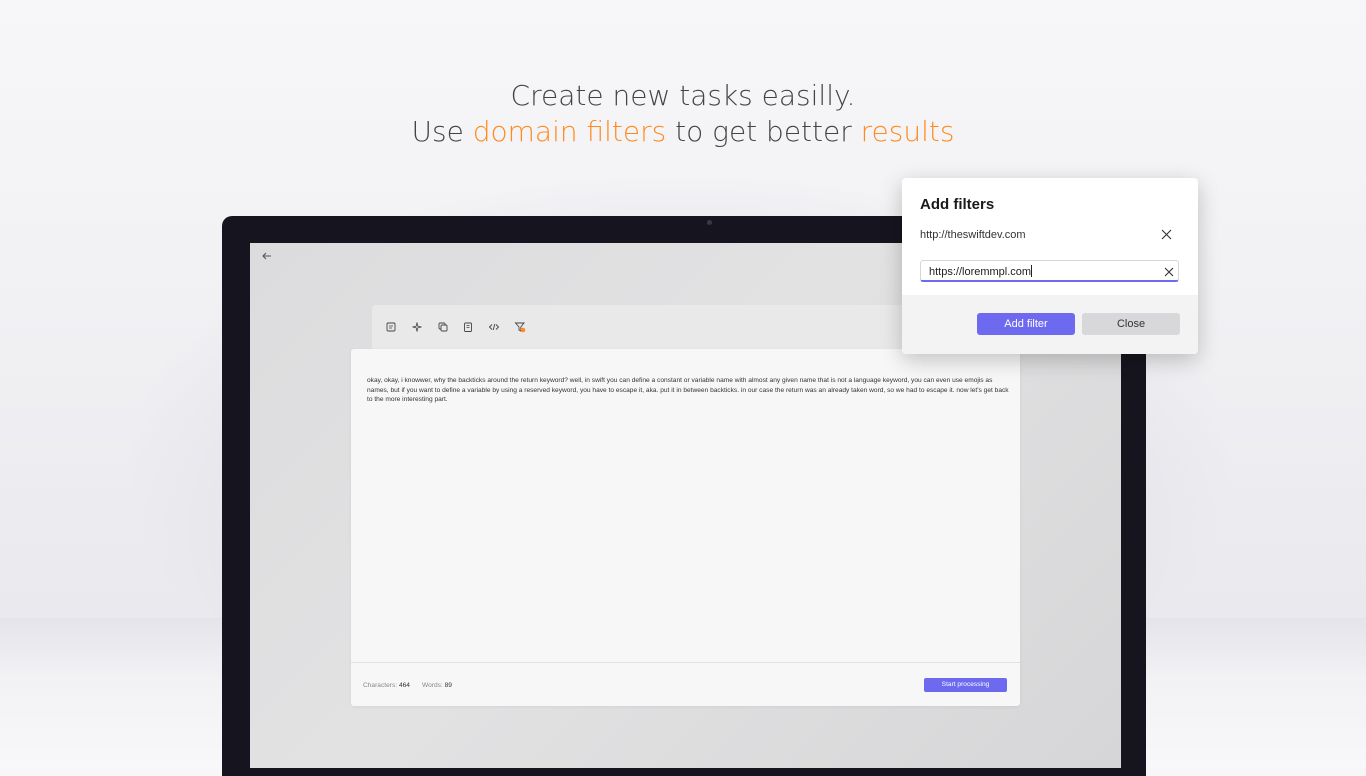  What do you see at coordinates (520, 327) in the screenshot?
I see `filter-icon` at bounding box center [520, 327].